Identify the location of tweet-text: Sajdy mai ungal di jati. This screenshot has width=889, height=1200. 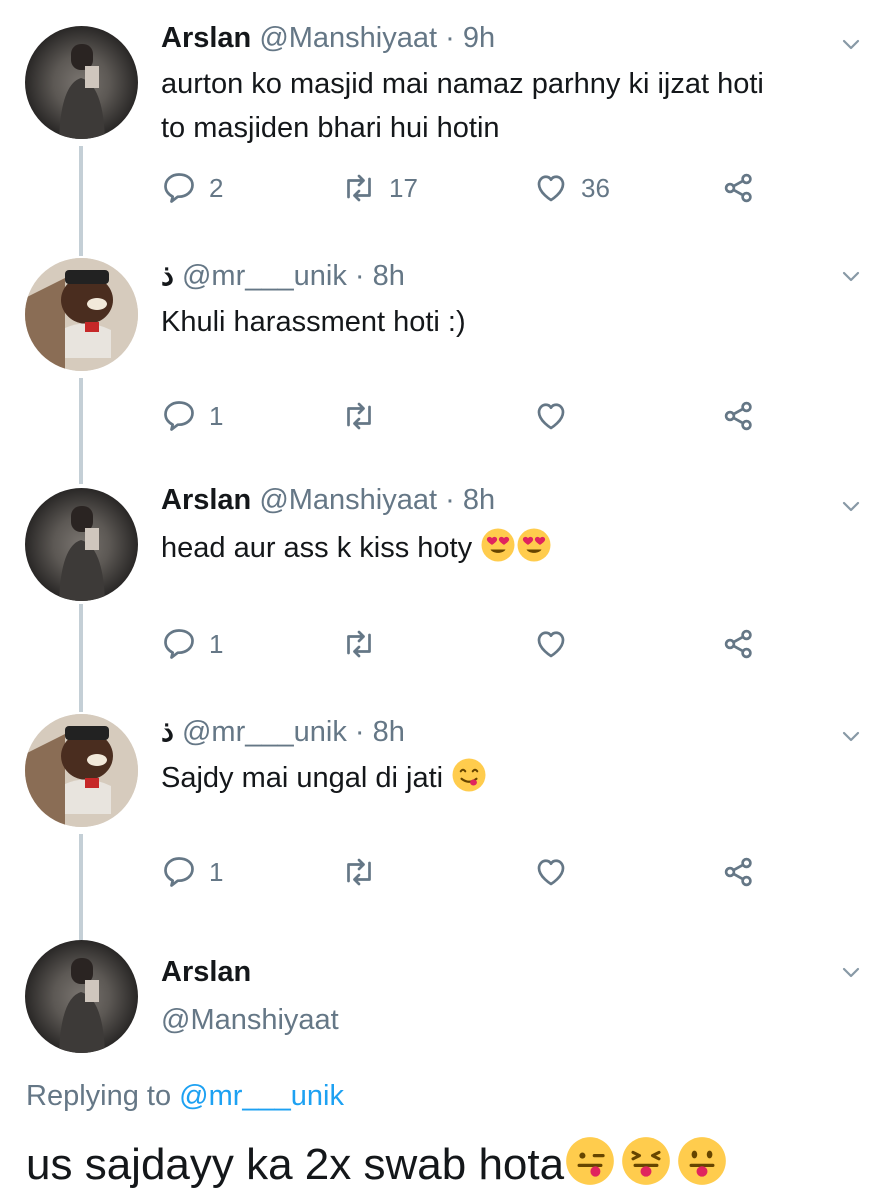
(511, 778).